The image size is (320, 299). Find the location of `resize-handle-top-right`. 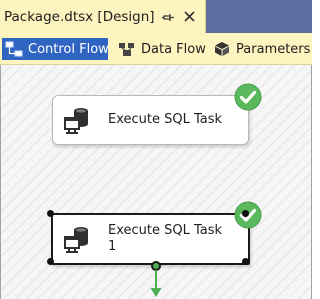

resize-handle-top-right is located at coordinates (245, 213).